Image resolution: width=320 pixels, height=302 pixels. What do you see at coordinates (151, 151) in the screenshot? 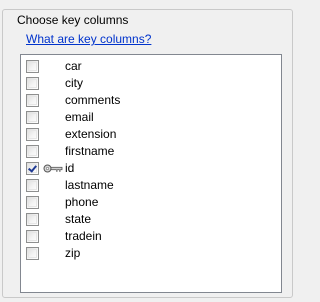
I see `list-item: firstname` at bounding box center [151, 151].